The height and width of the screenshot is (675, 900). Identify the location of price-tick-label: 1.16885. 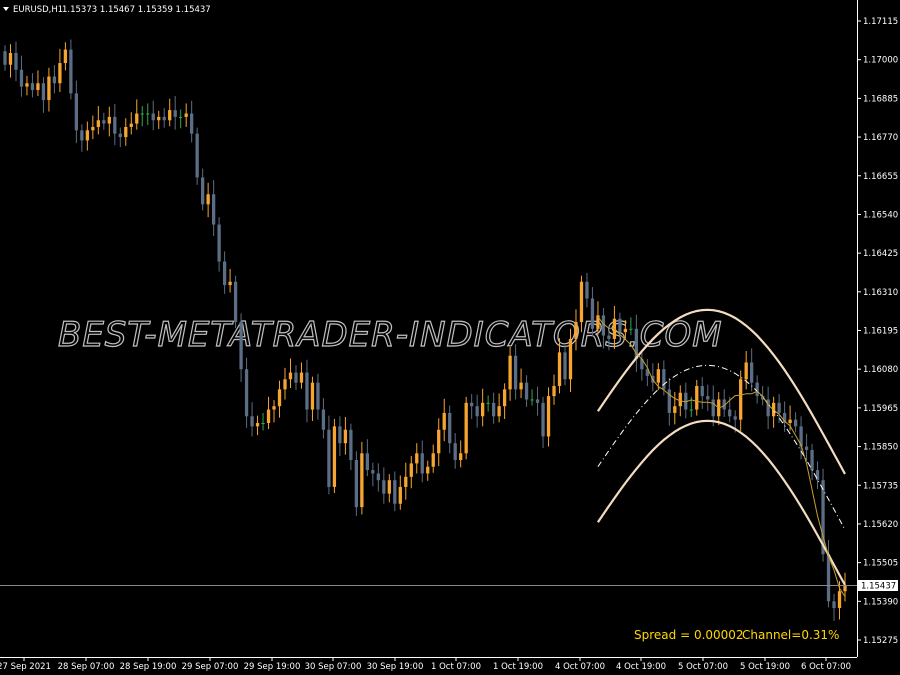
(880, 99).